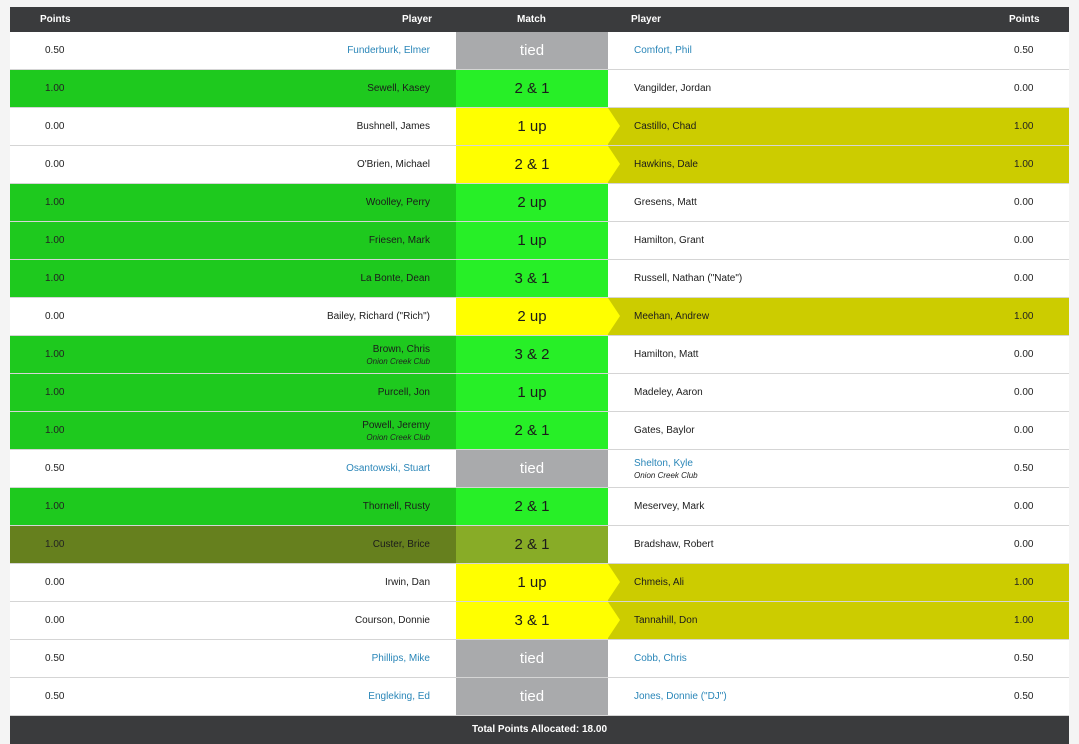 The height and width of the screenshot is (744, 1079). What do you see at coordinates (393, 164) in the screenshot?
I see `left-player-link: O'Brien, Michael` at bounding box center [393, 164].